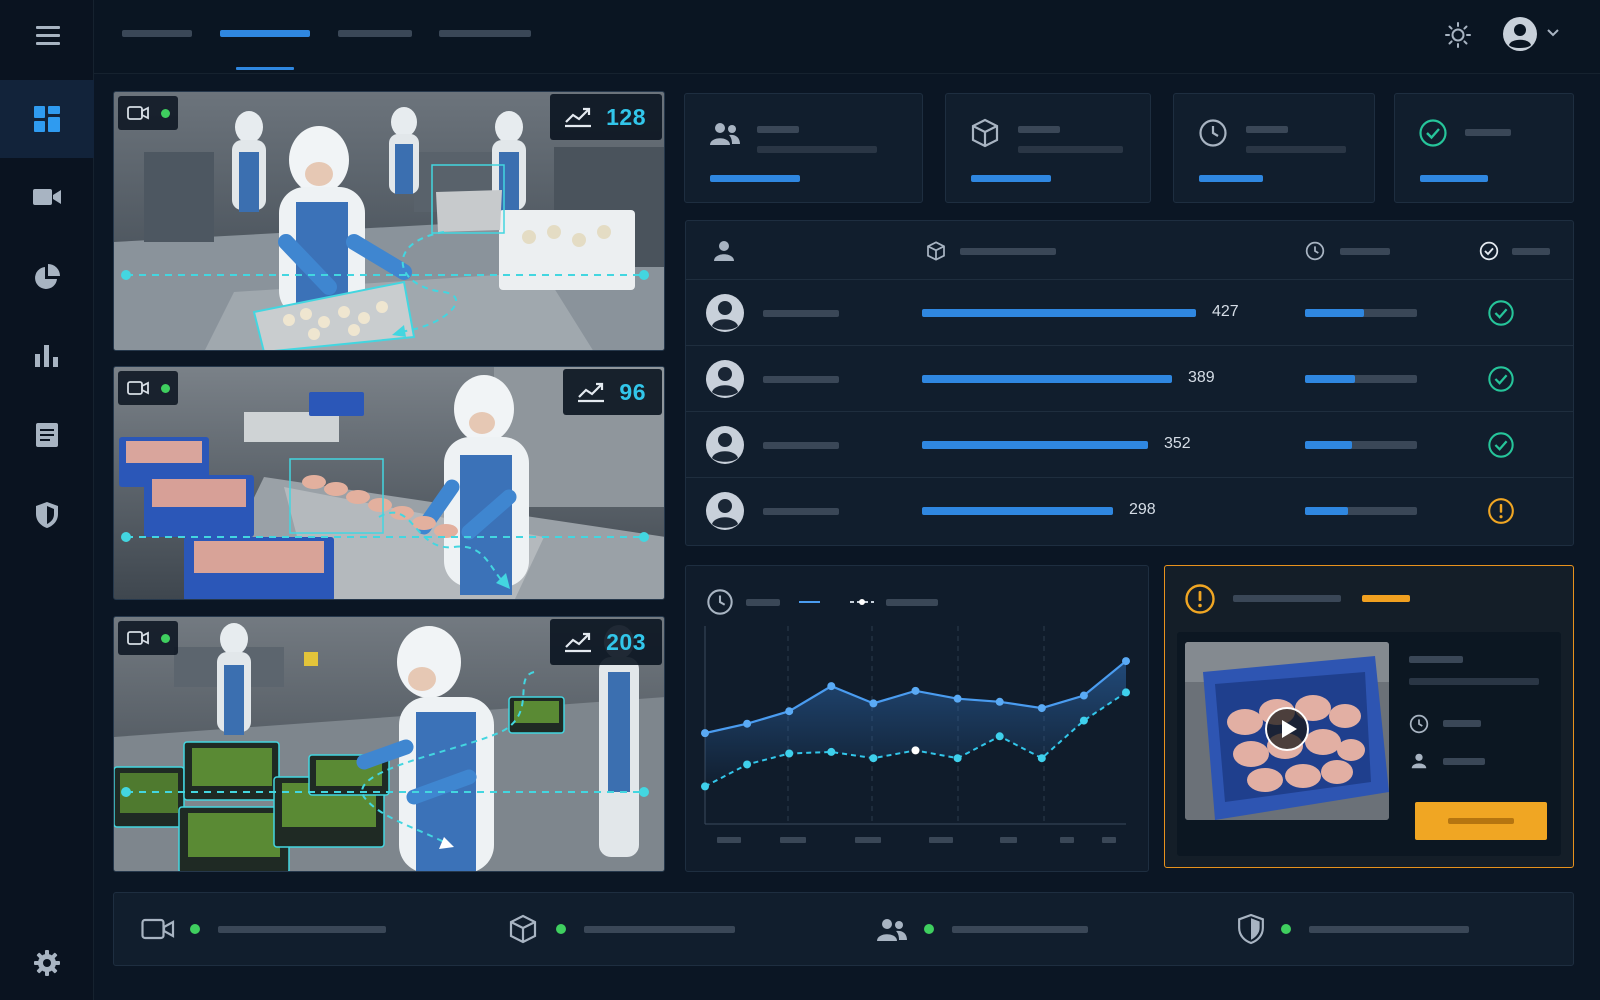 The width and height of the screenshot is (1600, 1000). What do you see at coordinates (47, 197) in the screenshot?
I see `sidebar-item-cameras` at bounding box center [47, 197].